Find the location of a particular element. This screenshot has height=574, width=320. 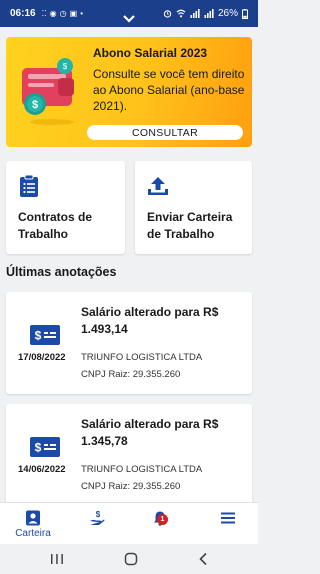

nav-carteira: Carteira is located at coordinates (33, 524).